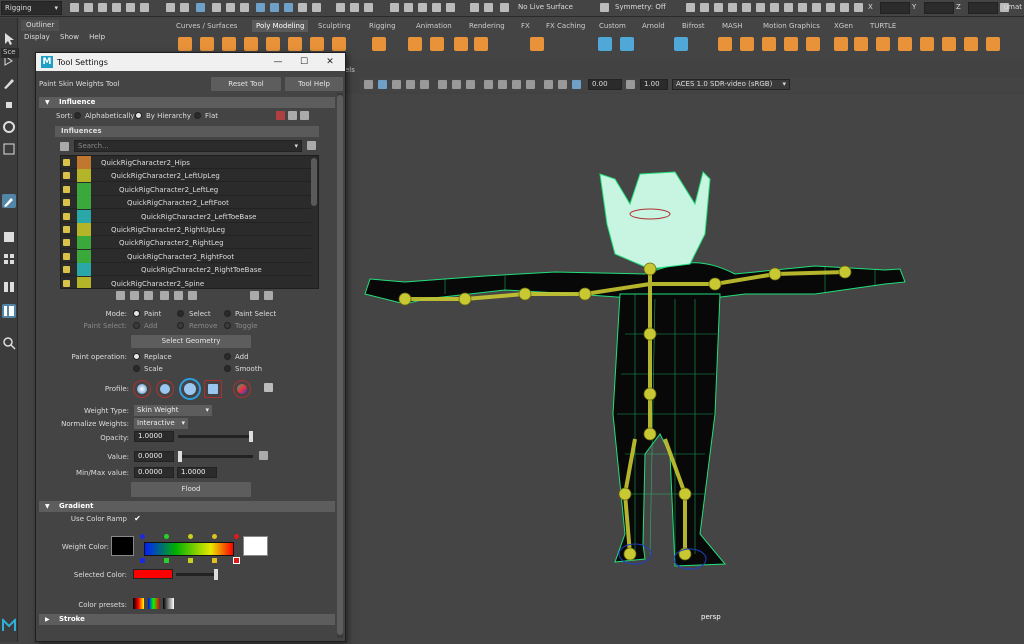  What do you see at coordinates (334, 26) in the screenshot?
I see `shelf-tab-sculpting: Sculpting` at bounding box center [334, 26].